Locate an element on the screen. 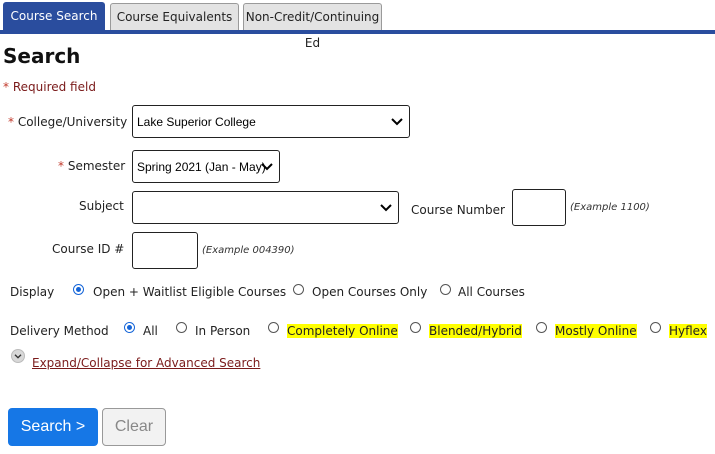 This screenshot has width=715, height=454. required-note-text: Required field is located at coordinates (54, 87).